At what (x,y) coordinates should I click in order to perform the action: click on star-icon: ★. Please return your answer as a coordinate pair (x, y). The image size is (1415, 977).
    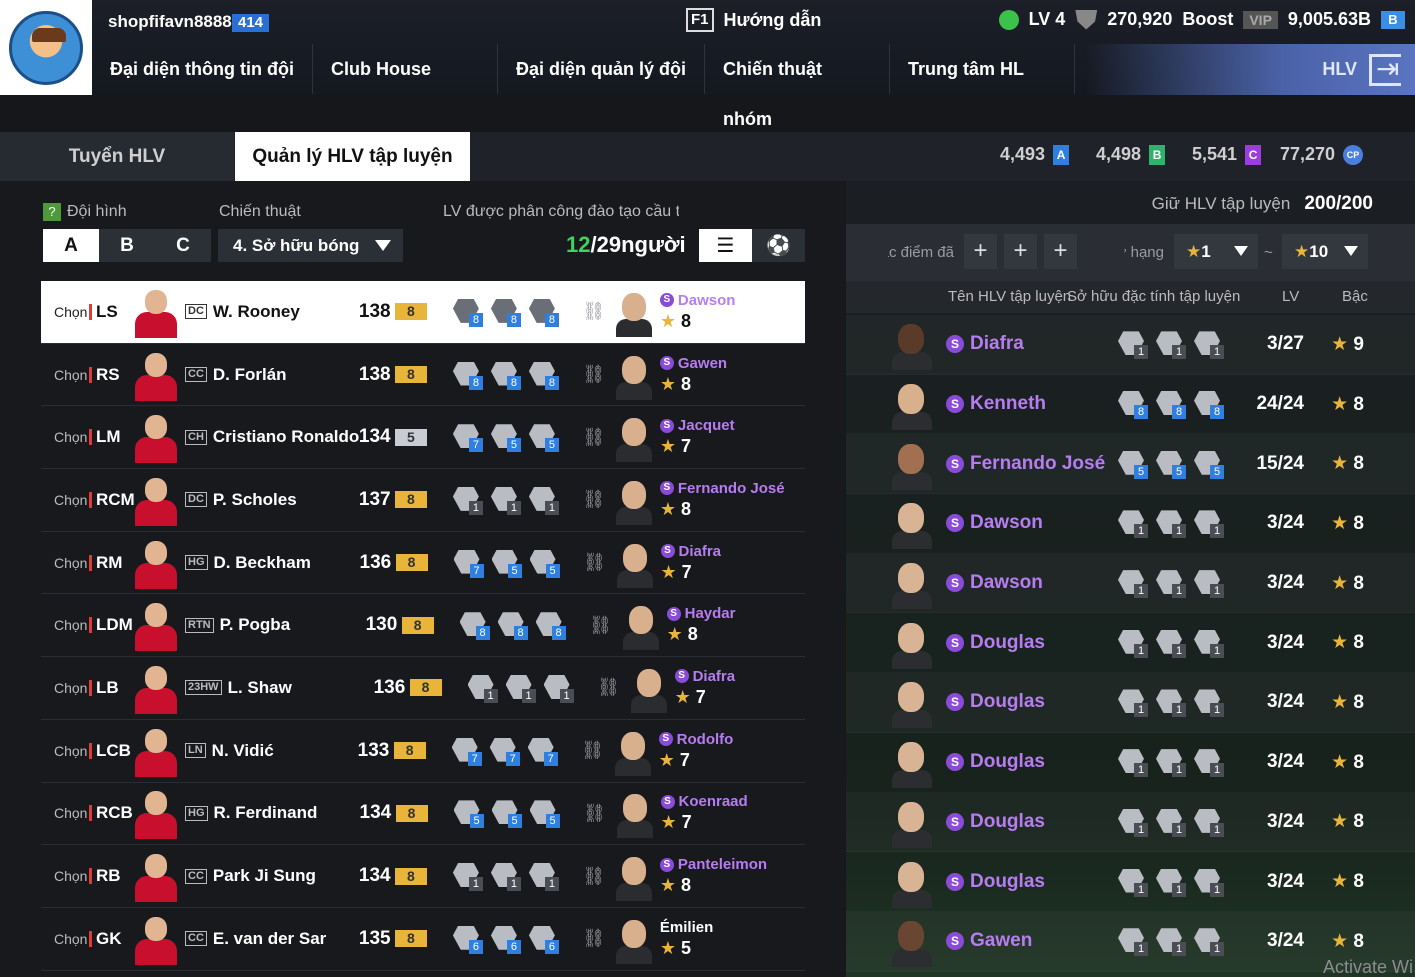
    Looking at the image, I should click on (668, 446).